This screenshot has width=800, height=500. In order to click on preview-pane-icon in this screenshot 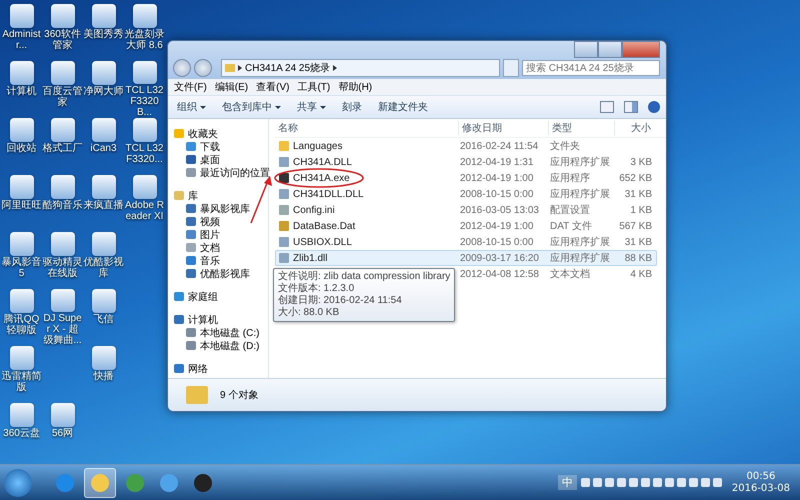, I will do `click(631, 107)`.